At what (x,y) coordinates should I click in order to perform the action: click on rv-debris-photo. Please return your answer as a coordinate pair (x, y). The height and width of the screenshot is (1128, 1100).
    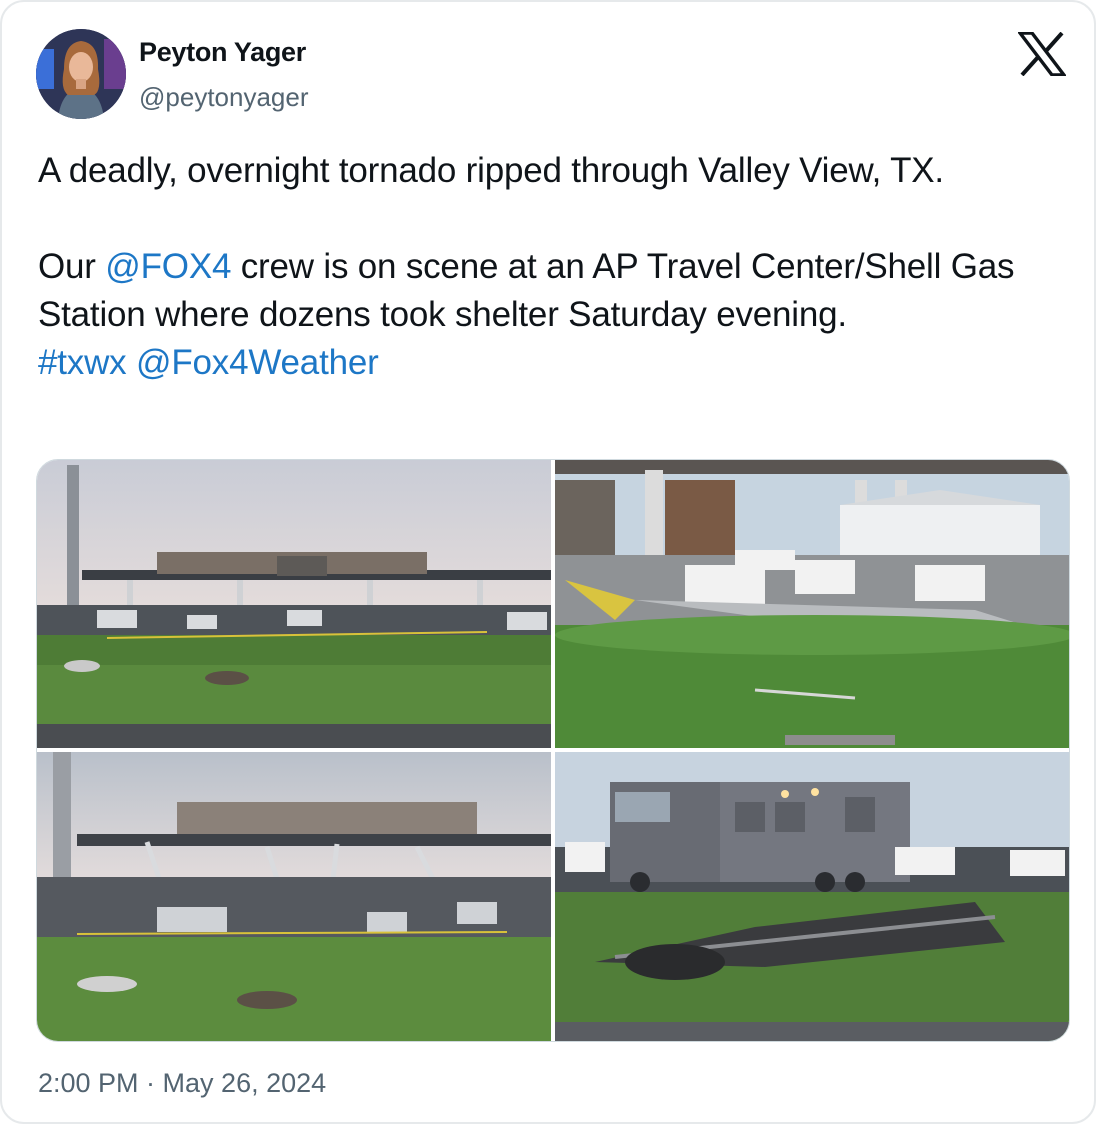
    Looking at the image, I should click on (812, 896).